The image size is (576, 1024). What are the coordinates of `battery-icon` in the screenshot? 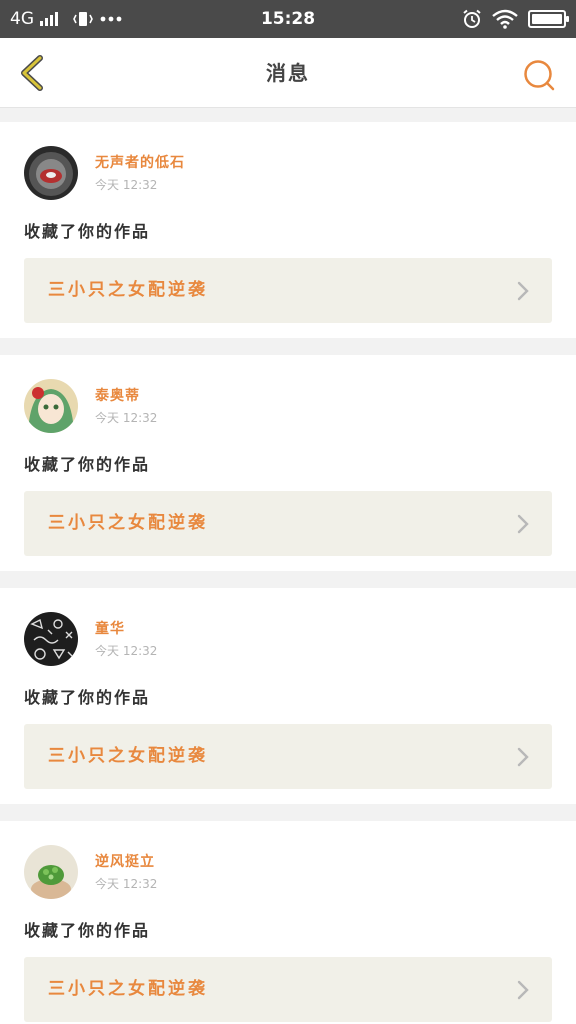 It's located at (548, 19).